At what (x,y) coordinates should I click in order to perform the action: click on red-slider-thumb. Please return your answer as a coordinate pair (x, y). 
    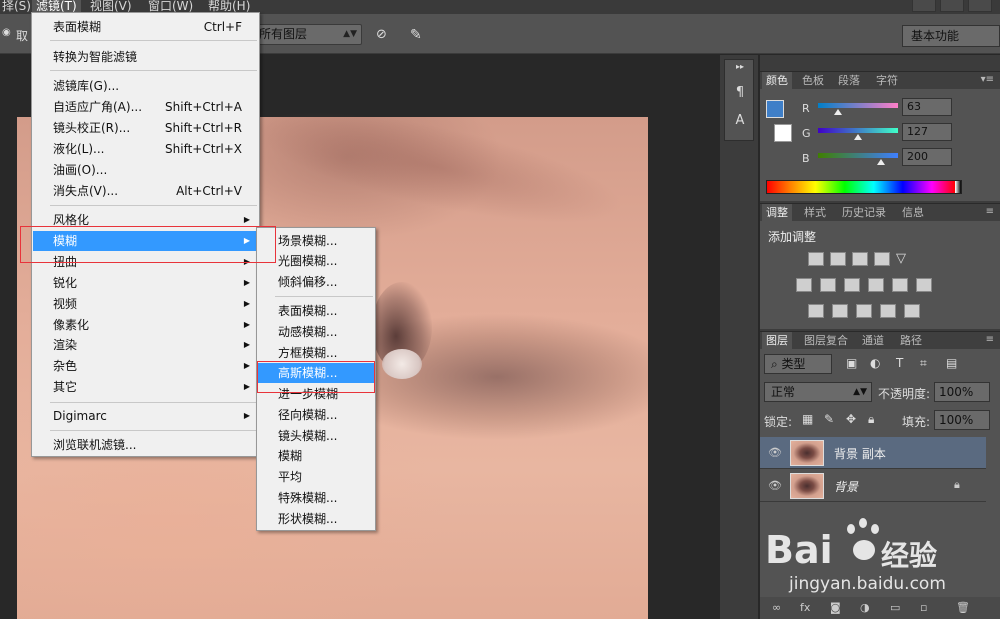
    Looking at the image, I should click on (838, 112).